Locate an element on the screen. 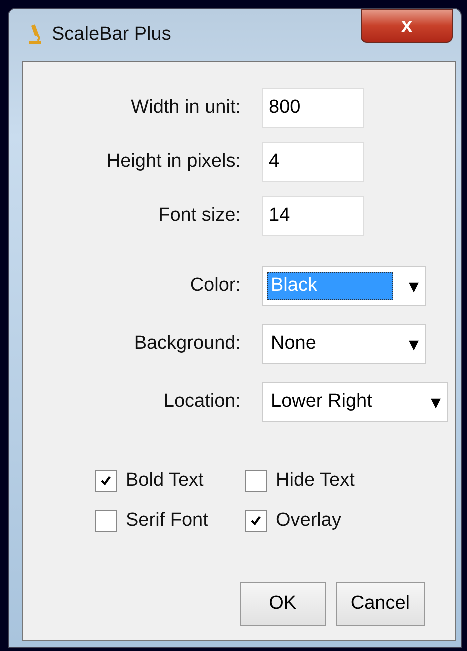 The width and height of the screenshot is (467, 651). field-label: Font size: is located at coordinates (199, 216).